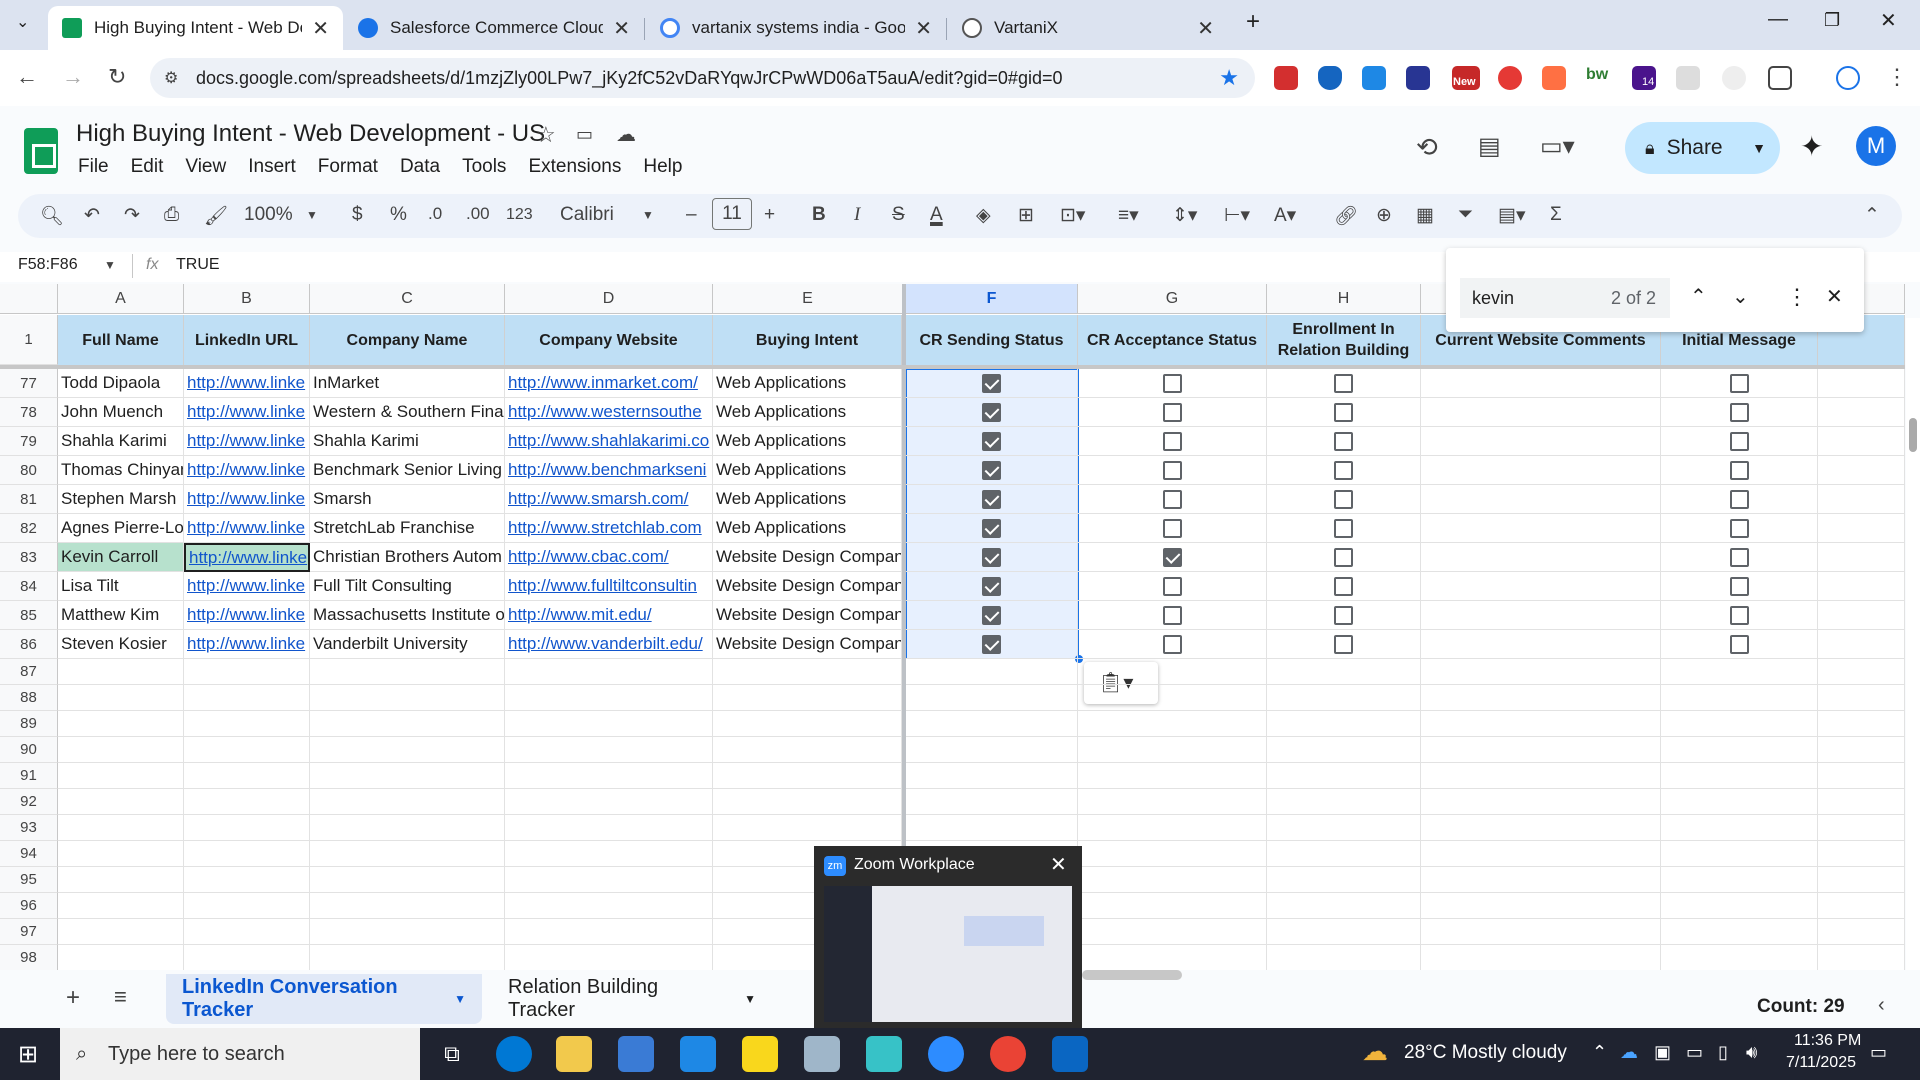 This screenshot has width=1920, height=1080. Describe the element at coordinates (1374, 78) in the screenshot. I see `document-extension-icon` at that location.